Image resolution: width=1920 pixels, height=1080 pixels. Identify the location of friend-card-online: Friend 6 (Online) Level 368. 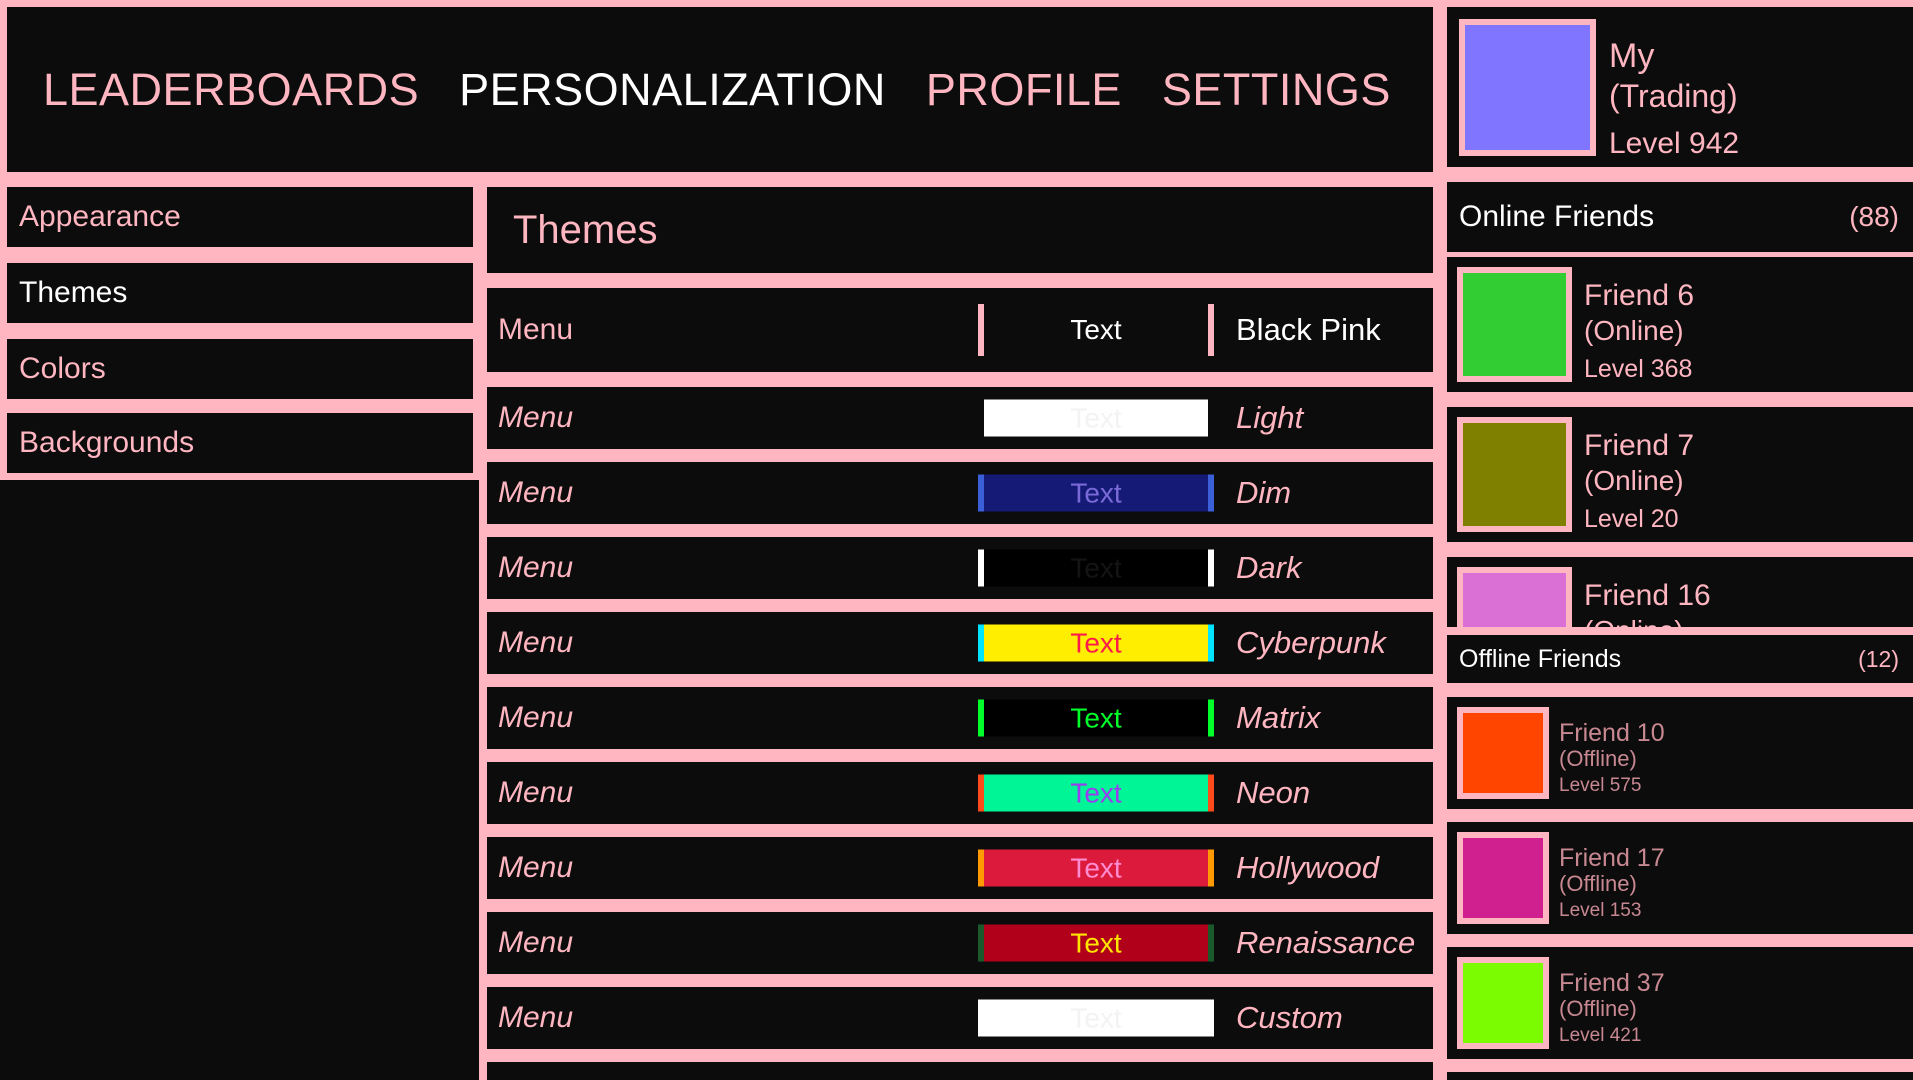
(1680, 324).